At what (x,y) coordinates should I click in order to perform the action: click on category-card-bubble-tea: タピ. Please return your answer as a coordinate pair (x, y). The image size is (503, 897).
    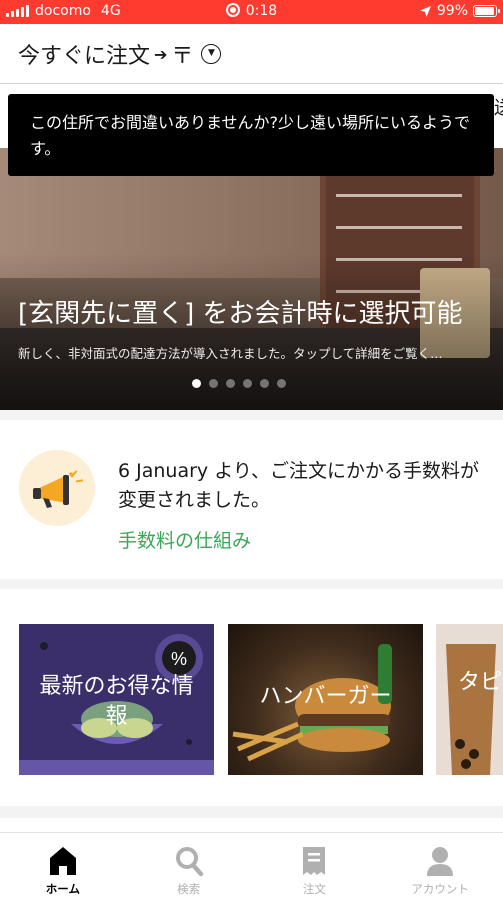
    Looking at the image, I should click on (469, 699).